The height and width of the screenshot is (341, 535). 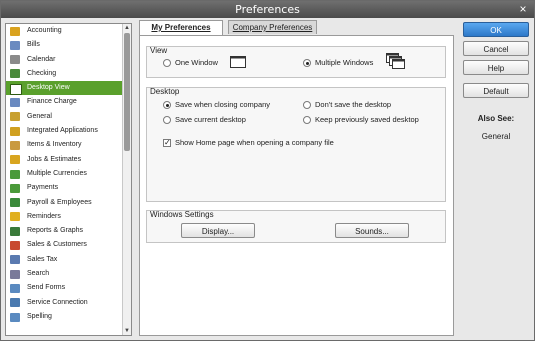 I want to click on tab-my-preferences: My Preferences, so click(x=181, y=28).